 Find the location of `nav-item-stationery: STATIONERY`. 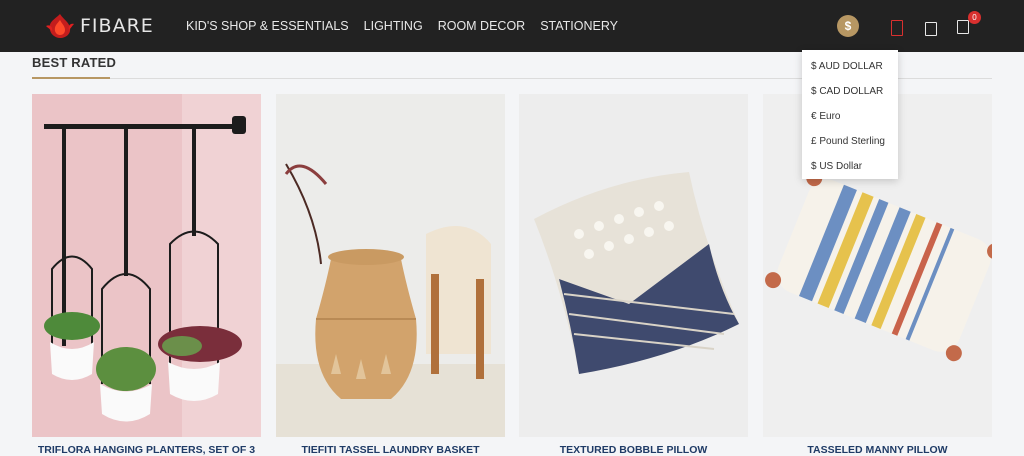

nav-item-stationery: STATIONERY is located at coordinates (579, 26).